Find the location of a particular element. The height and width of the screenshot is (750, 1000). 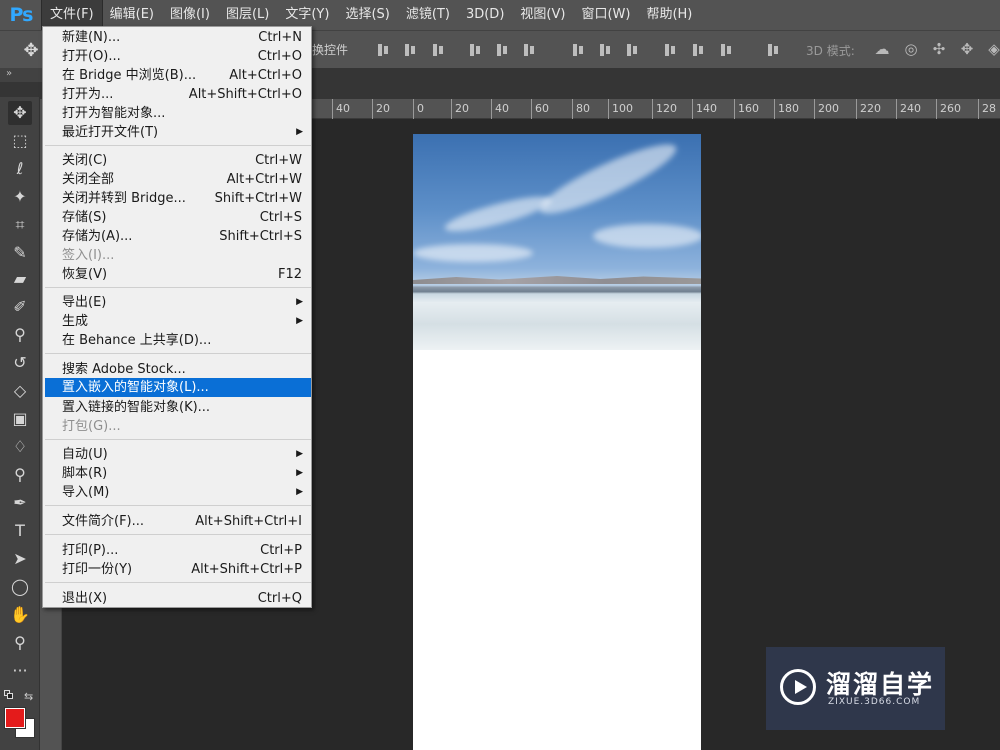

align-right-icon is located at coordinates (529, 50).